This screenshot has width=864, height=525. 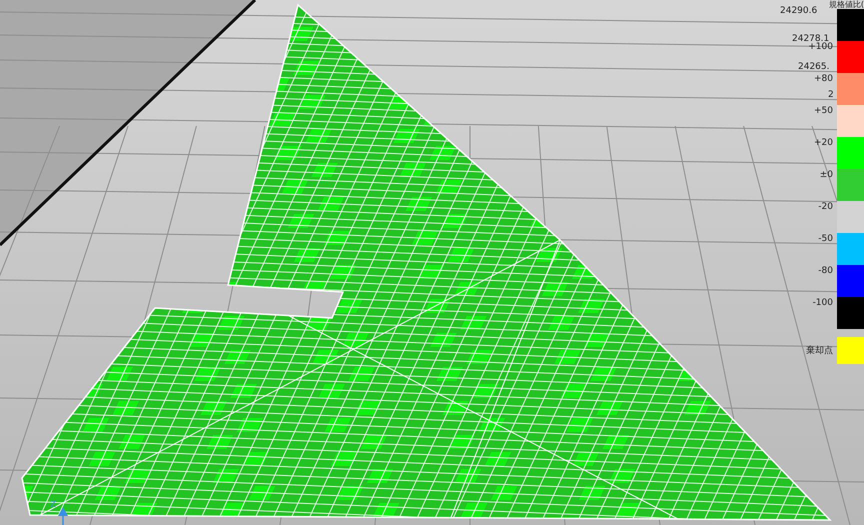 I want to click on legend-label: +50, so click(x=823, y=111).